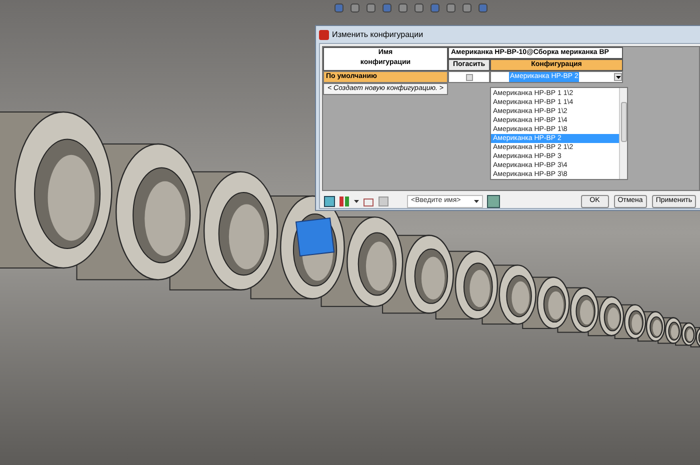 The width and height of the screenshot is (700, 465). Describe the element at coordinates (469, 77) in the screenshot. I see `suppress-checkbox` at that location.